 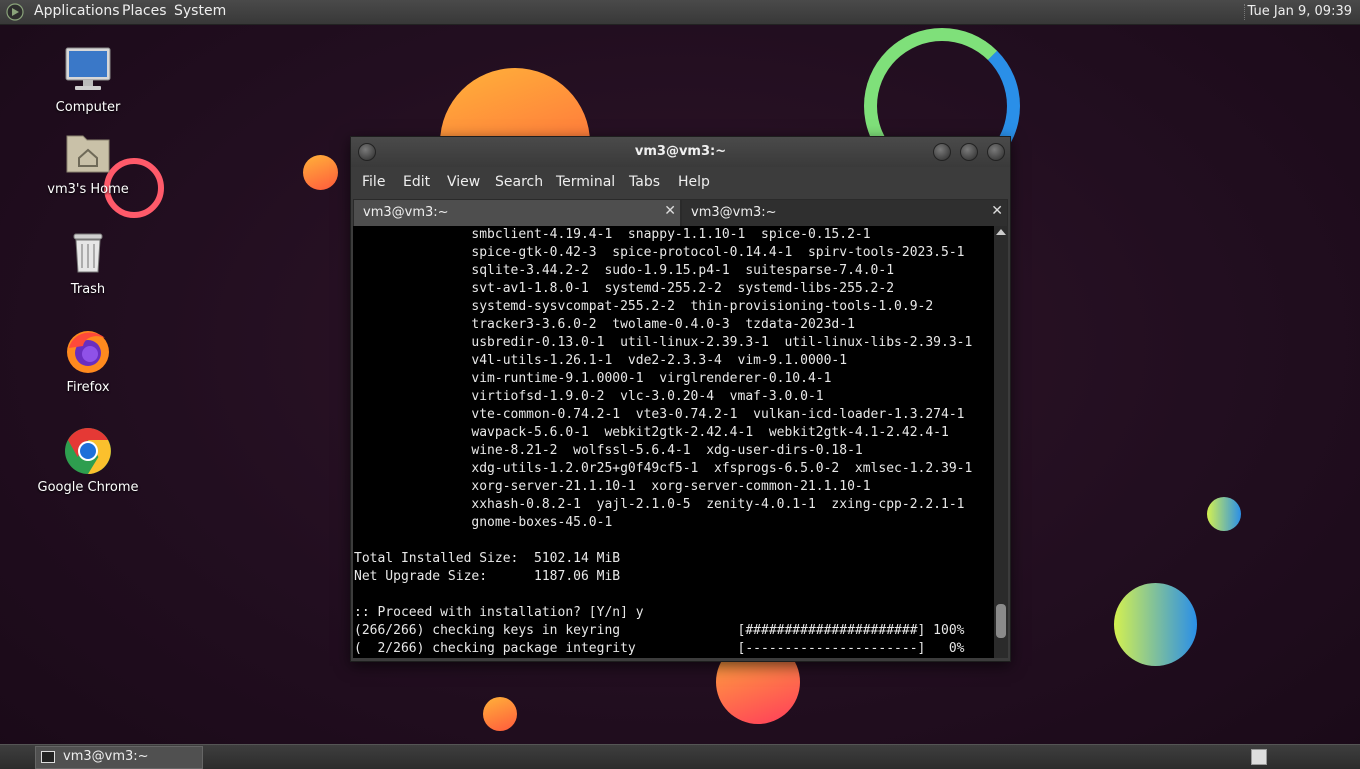 I want to click on desktop-icon-label: Firefox, so click(x=88, y=387).